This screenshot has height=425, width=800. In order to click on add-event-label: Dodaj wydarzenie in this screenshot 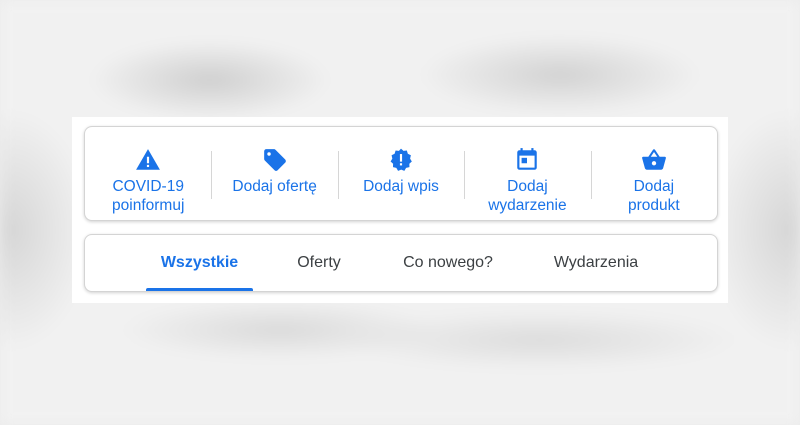, I will do `click(527, 196)`.